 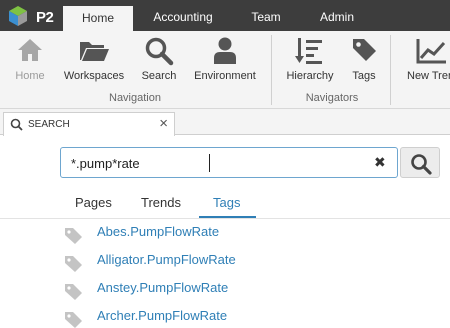 I want to click on search-tab-label: SEARCH, so click(x=49, y=124).